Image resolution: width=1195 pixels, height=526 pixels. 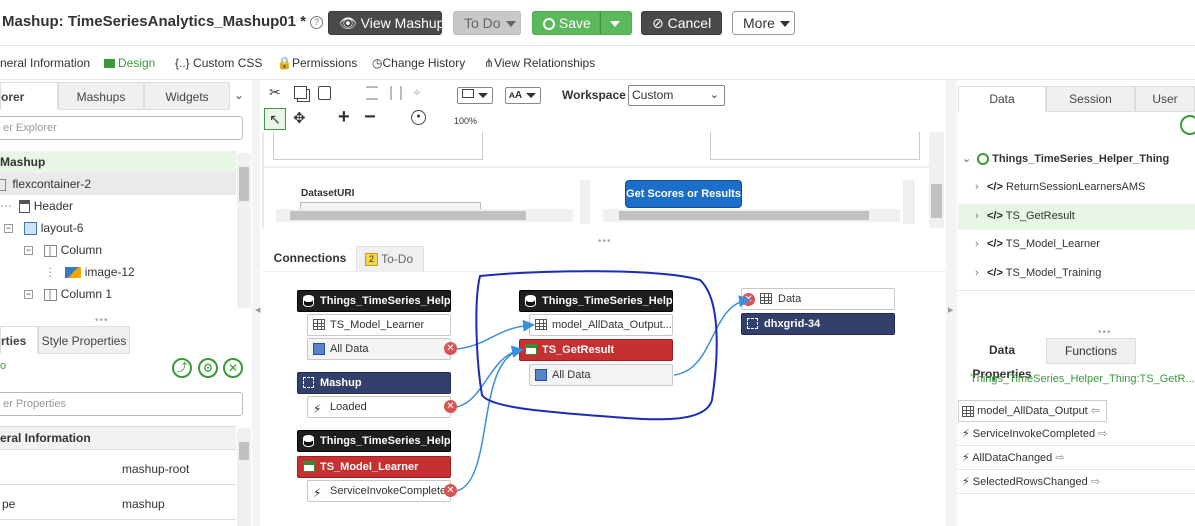 I want to click on tab-label: Functions, so click(x=1091, y=351).